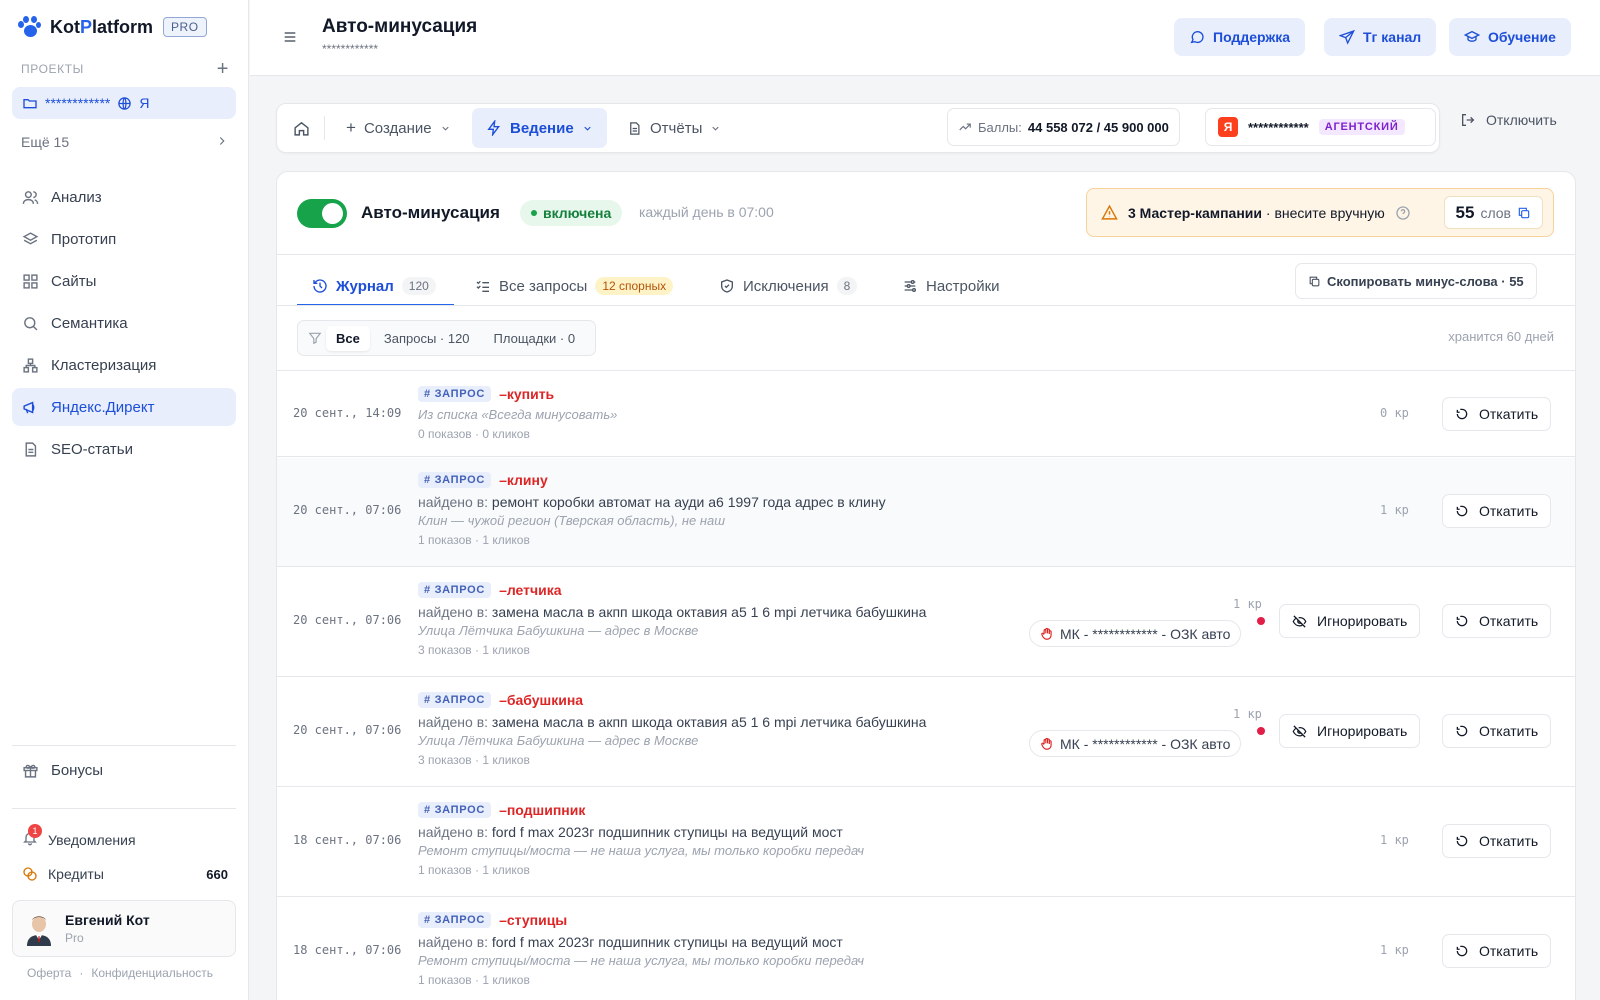 This screenshot has height=1000, width=1600. I want to click on home-icon, so click(301, 128).